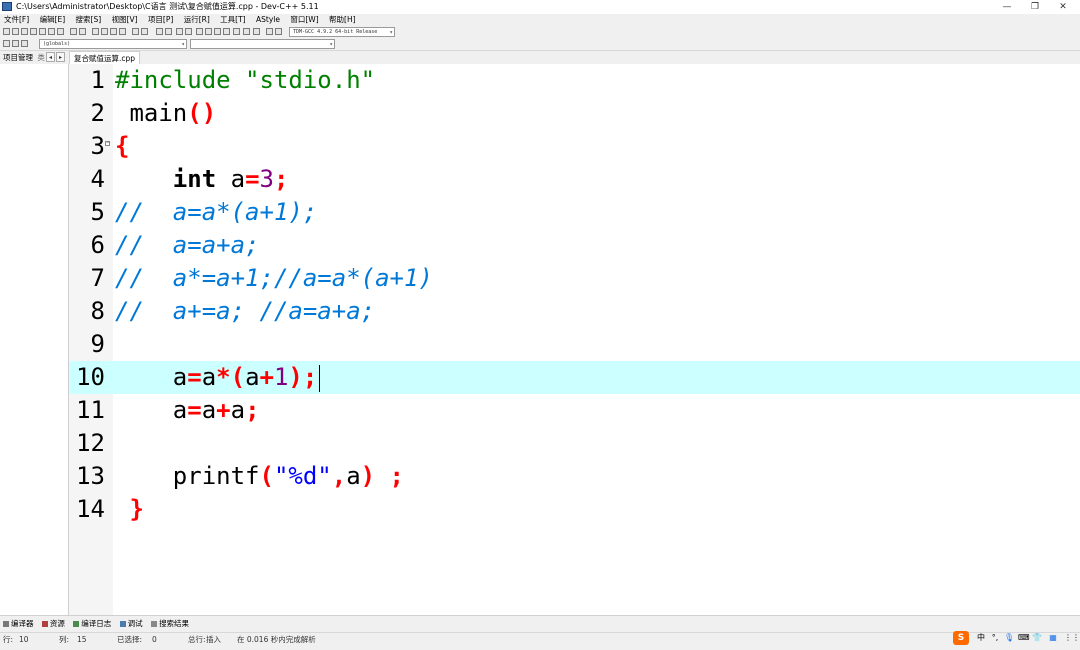 This screenshot has width=1080, height=650. What do you see at coordinates (1024, 638) in the screenshot?
I see `keyboard-icon: ⌨` at bounding box center [1024, 638].